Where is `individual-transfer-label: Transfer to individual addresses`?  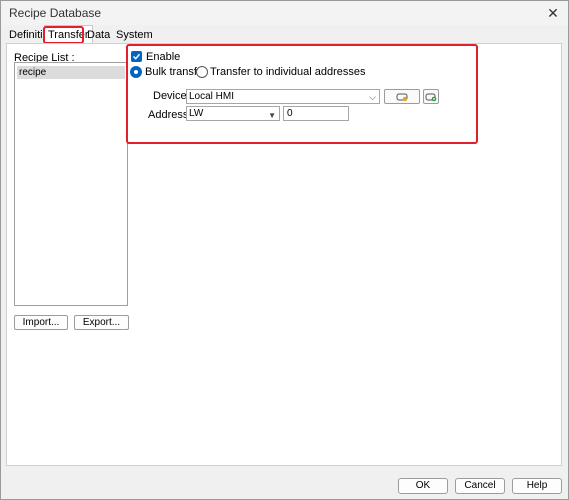
individual-transfer-label: Transfer to individual addresses is located at coordinates (288, 72).